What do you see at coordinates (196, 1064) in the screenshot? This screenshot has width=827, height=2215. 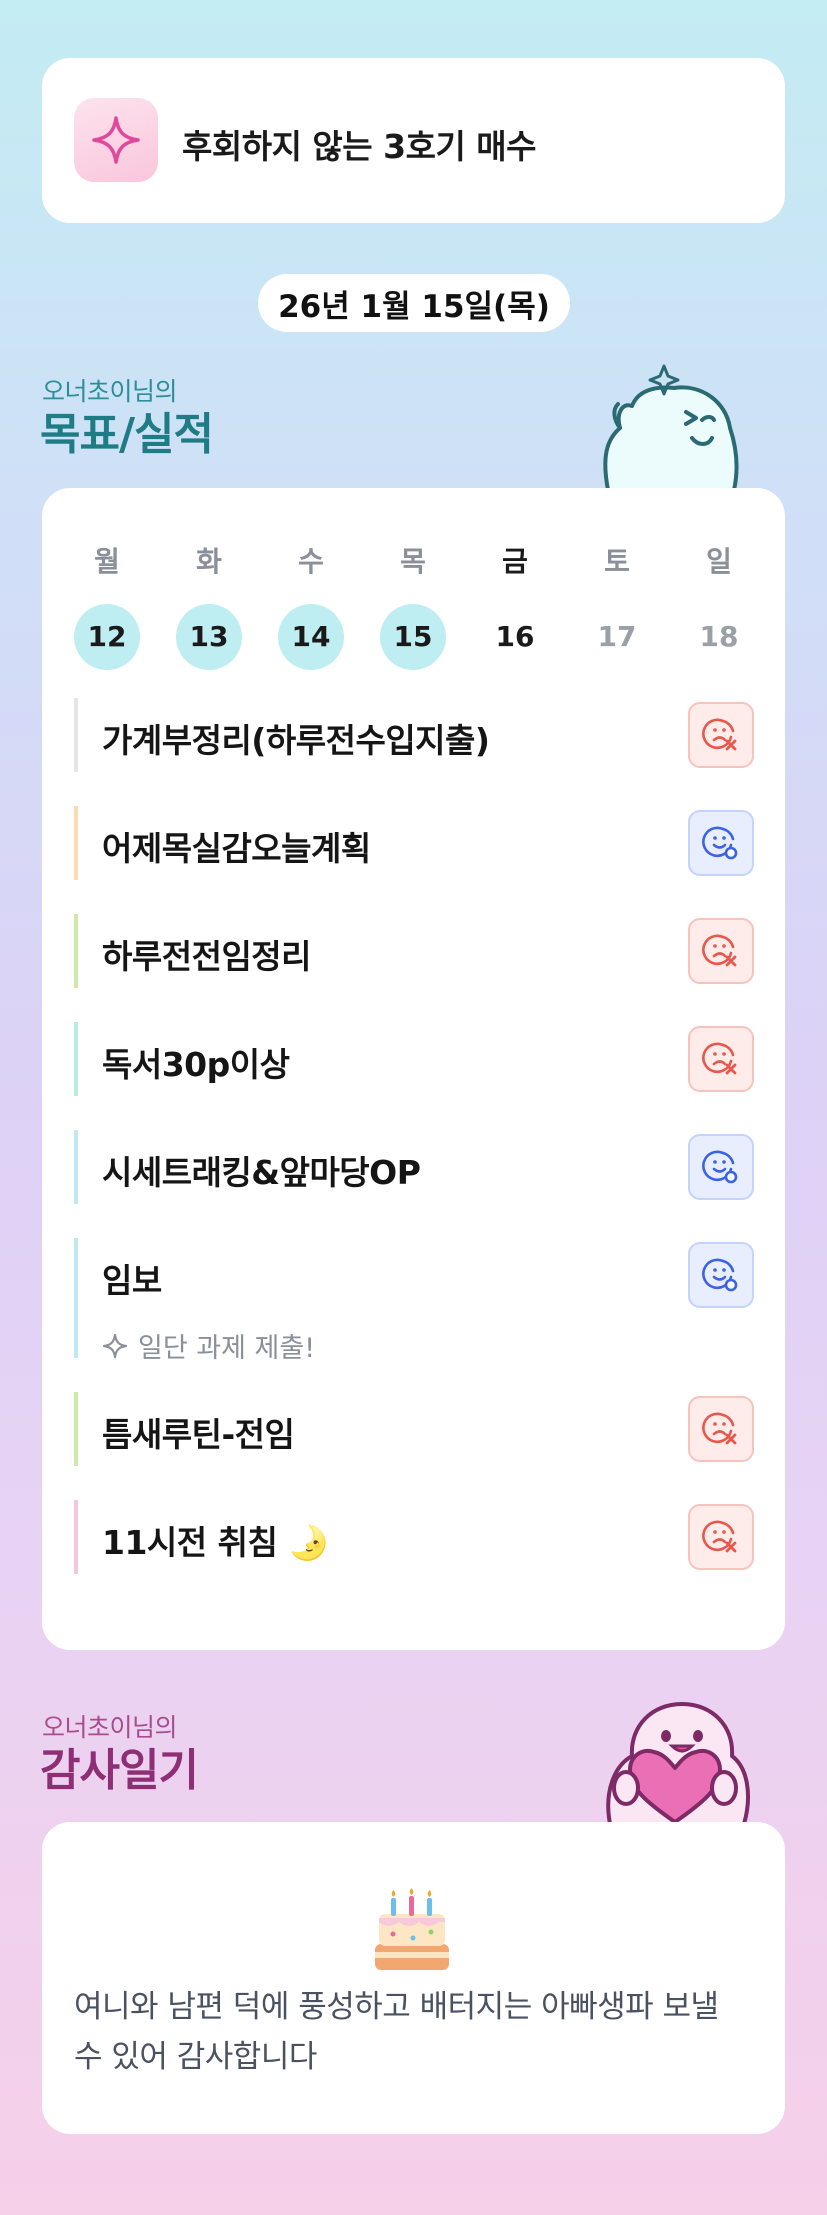 I see `goal-text: 독서30p이상` at bounding box center [196, 1064].